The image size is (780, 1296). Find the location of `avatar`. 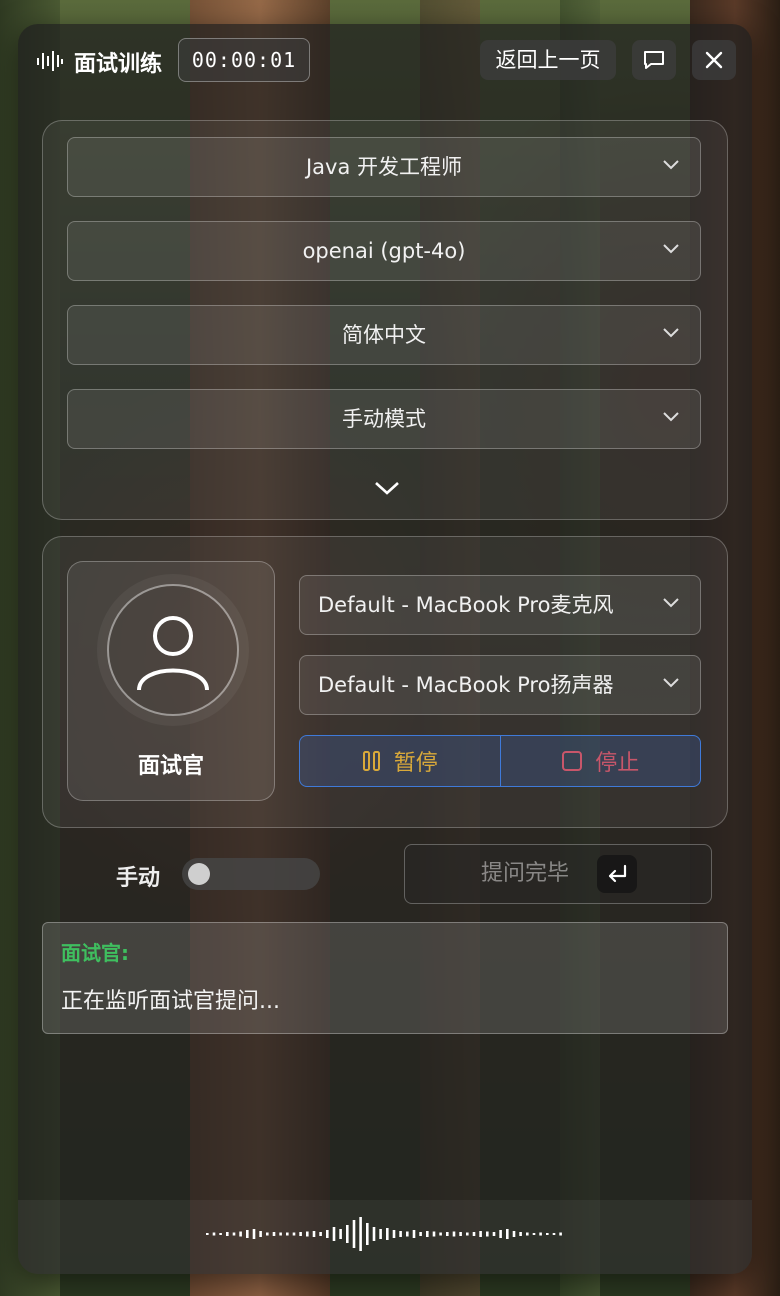

avatar is located at coordinates (173, 650).